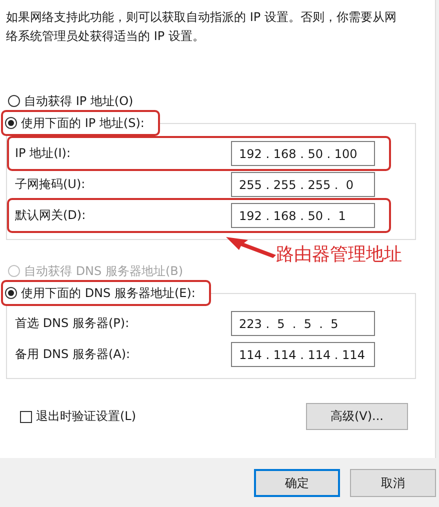  Describe the element at coordinates (26, 416) in the screenshot. I see `checkbox` at that location.